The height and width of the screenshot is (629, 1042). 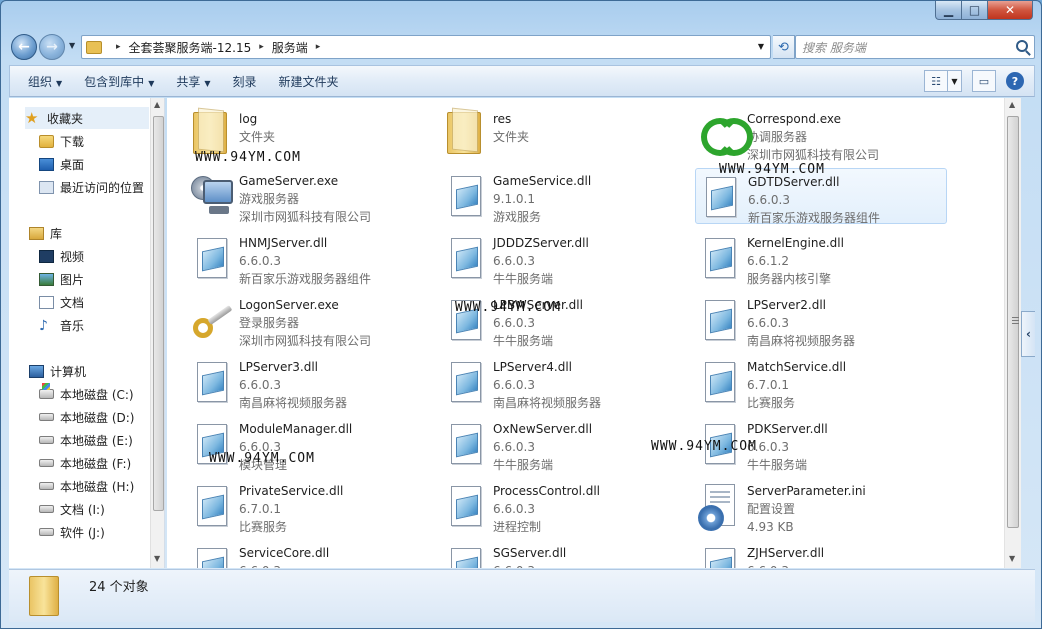 What do you see at coordinates (313, 382) in the screenshot?
I see `file-item: LPServer3.dll 6.6.0.3 南昌麻将视频服务器` at bounding box center [313, 382].